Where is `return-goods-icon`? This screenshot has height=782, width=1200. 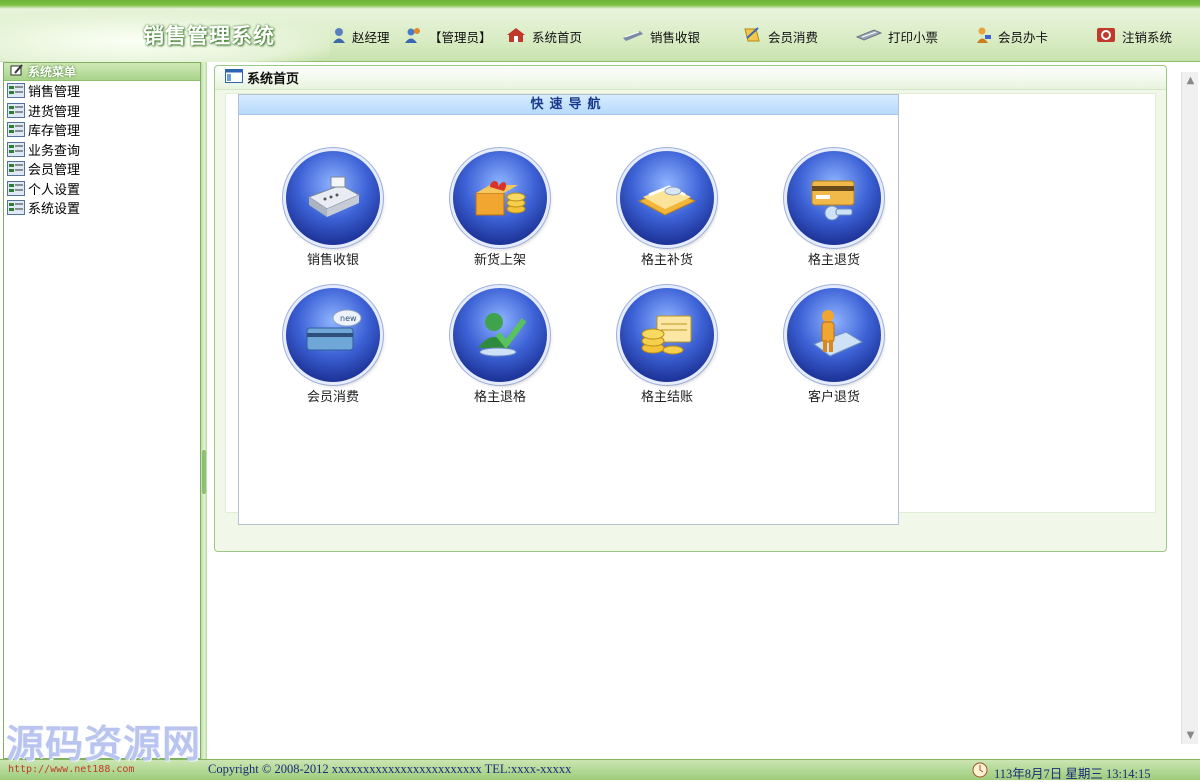
return-goods-icon is located at coordinates (833, 200).